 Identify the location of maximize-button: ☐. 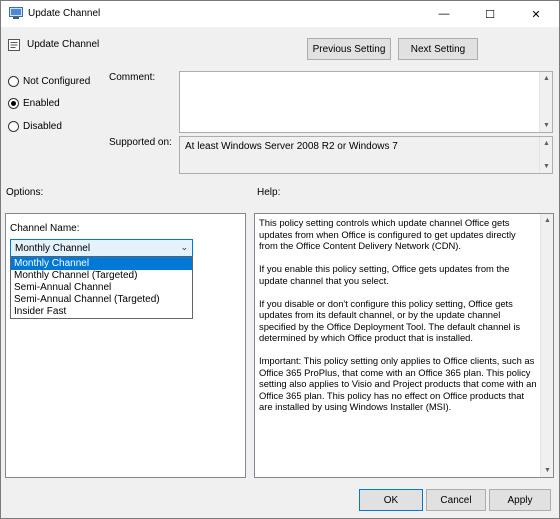
(490, 14).